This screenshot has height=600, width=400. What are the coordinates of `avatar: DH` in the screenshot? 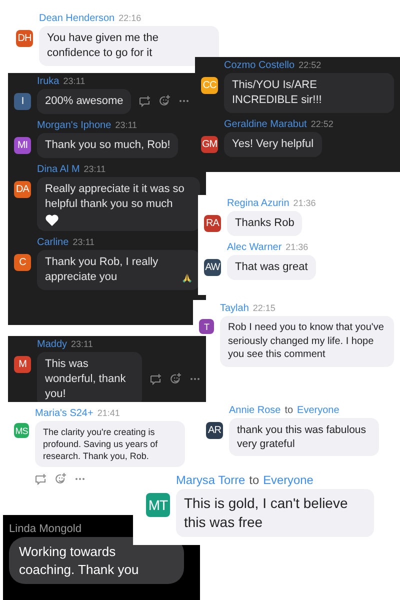 It's located at (24, 38).